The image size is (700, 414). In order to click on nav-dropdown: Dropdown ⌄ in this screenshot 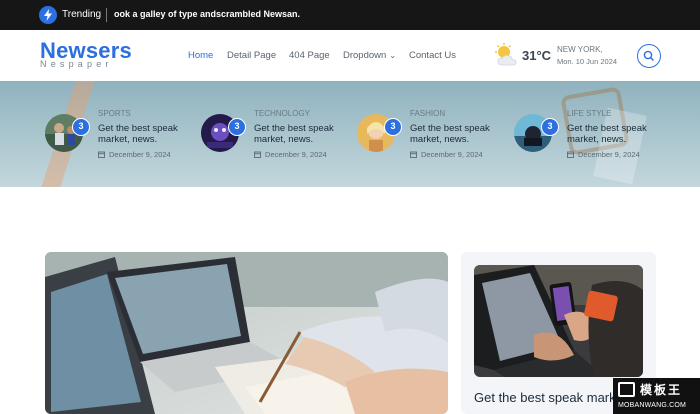, I will do `click(369, 55)`.